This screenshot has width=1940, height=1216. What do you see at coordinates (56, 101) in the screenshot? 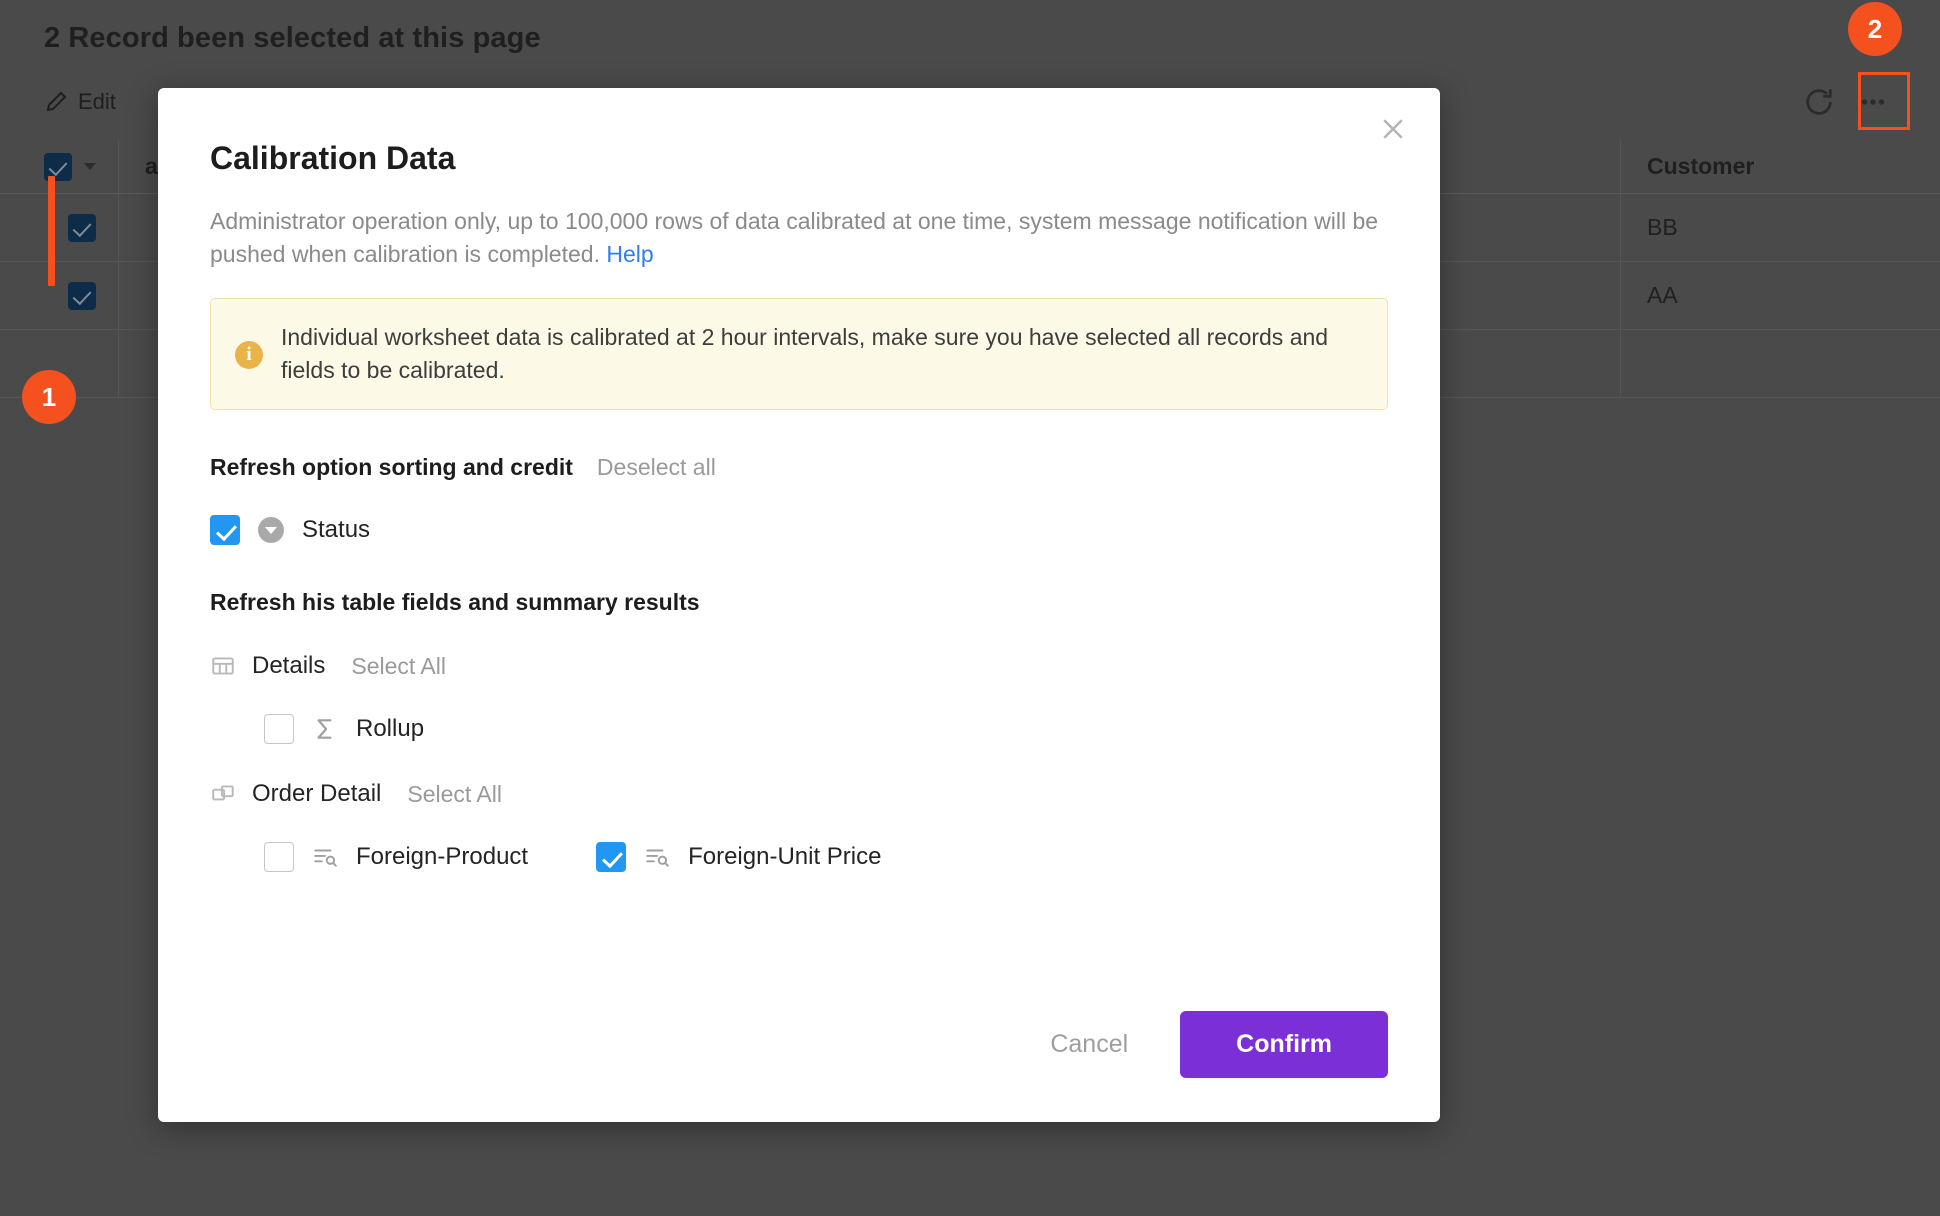
I see `pencil-icon` at bounding box center [56, 101].